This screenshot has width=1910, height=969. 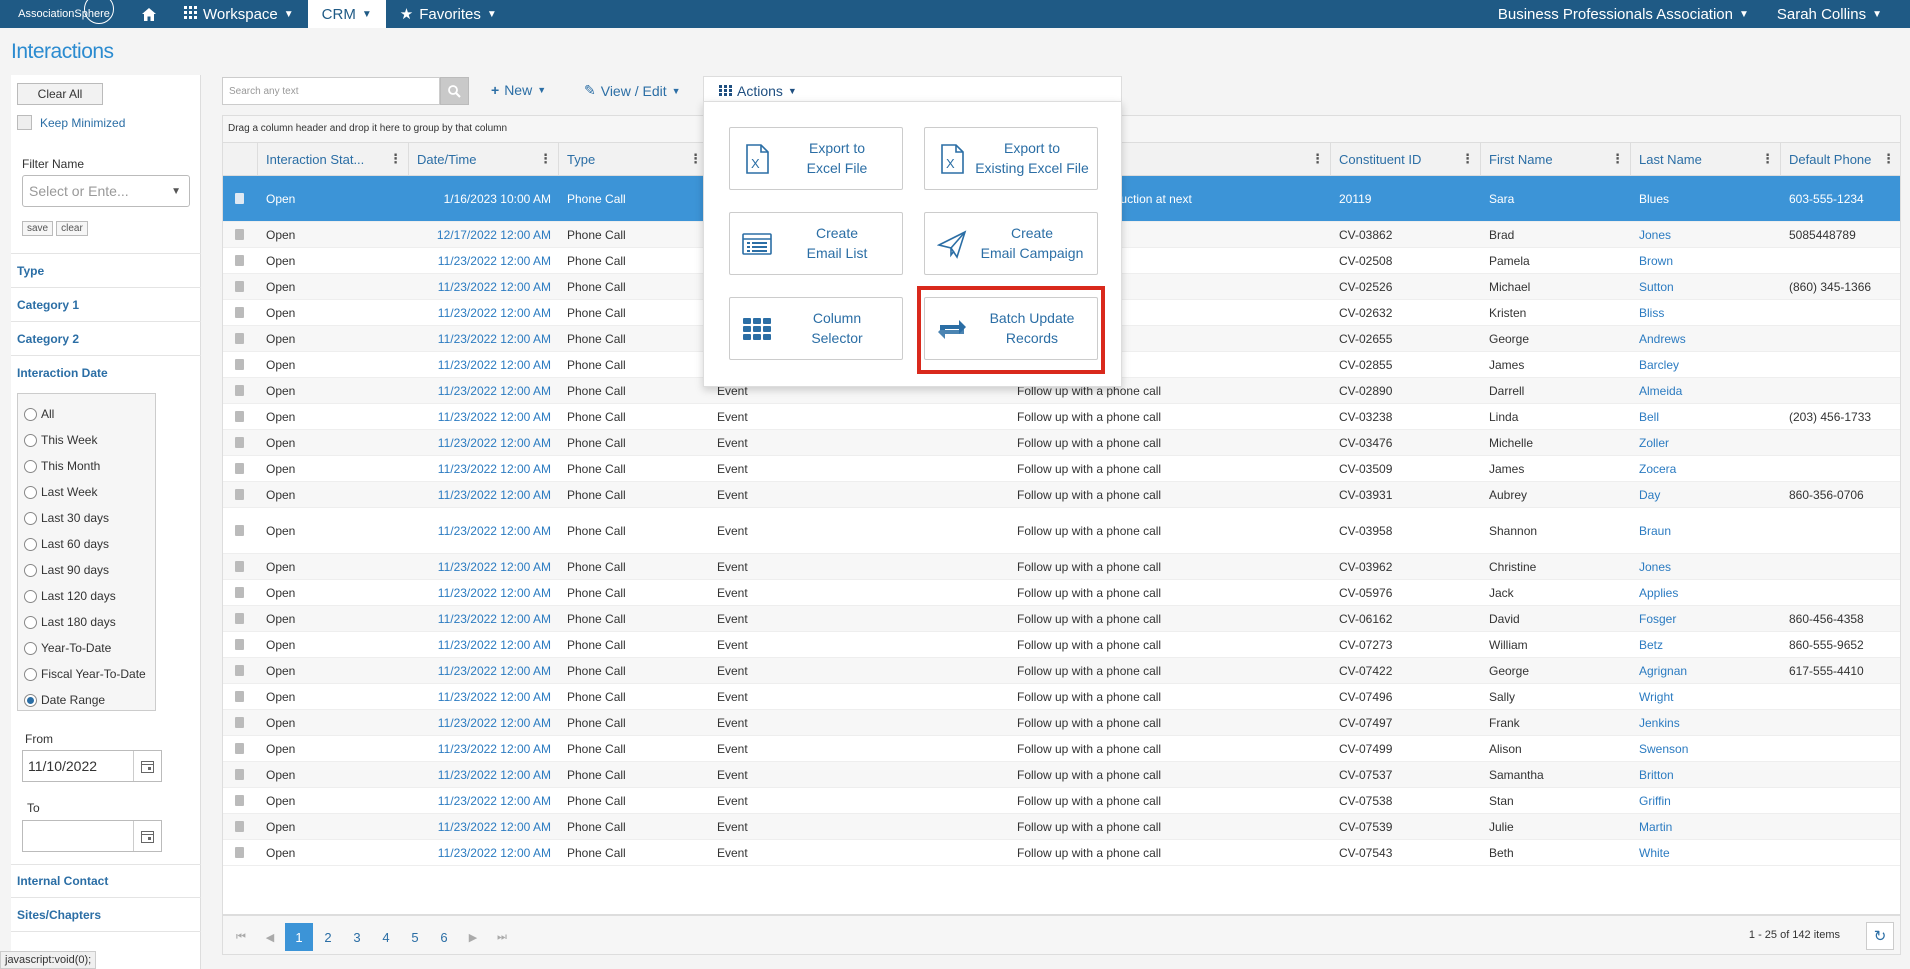 What do you see at coordinates (1706, 592) in the screenshot?
I see `cell-last: Applies` at bounding box center [1706, 592].